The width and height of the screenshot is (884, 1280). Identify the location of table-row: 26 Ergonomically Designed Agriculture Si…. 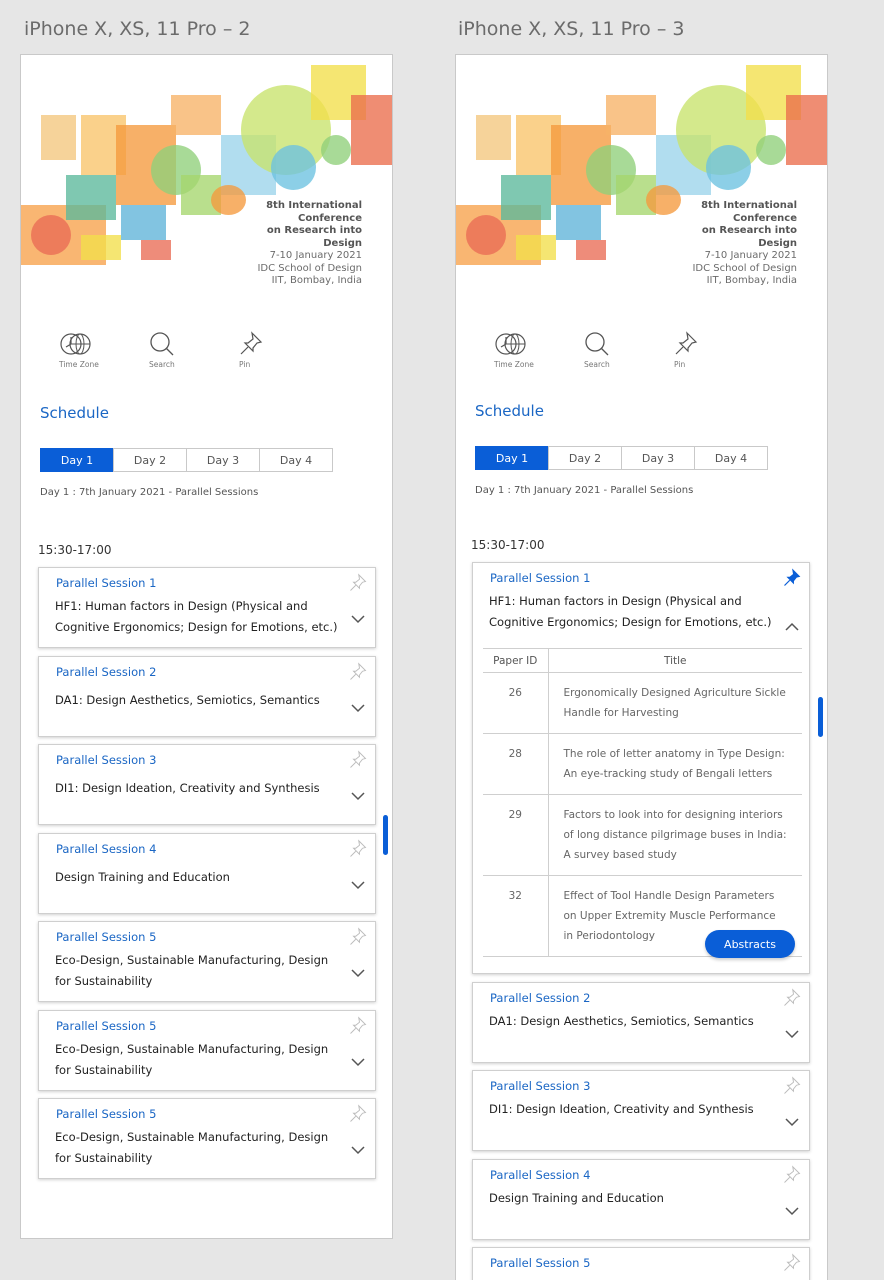
(642, 703).